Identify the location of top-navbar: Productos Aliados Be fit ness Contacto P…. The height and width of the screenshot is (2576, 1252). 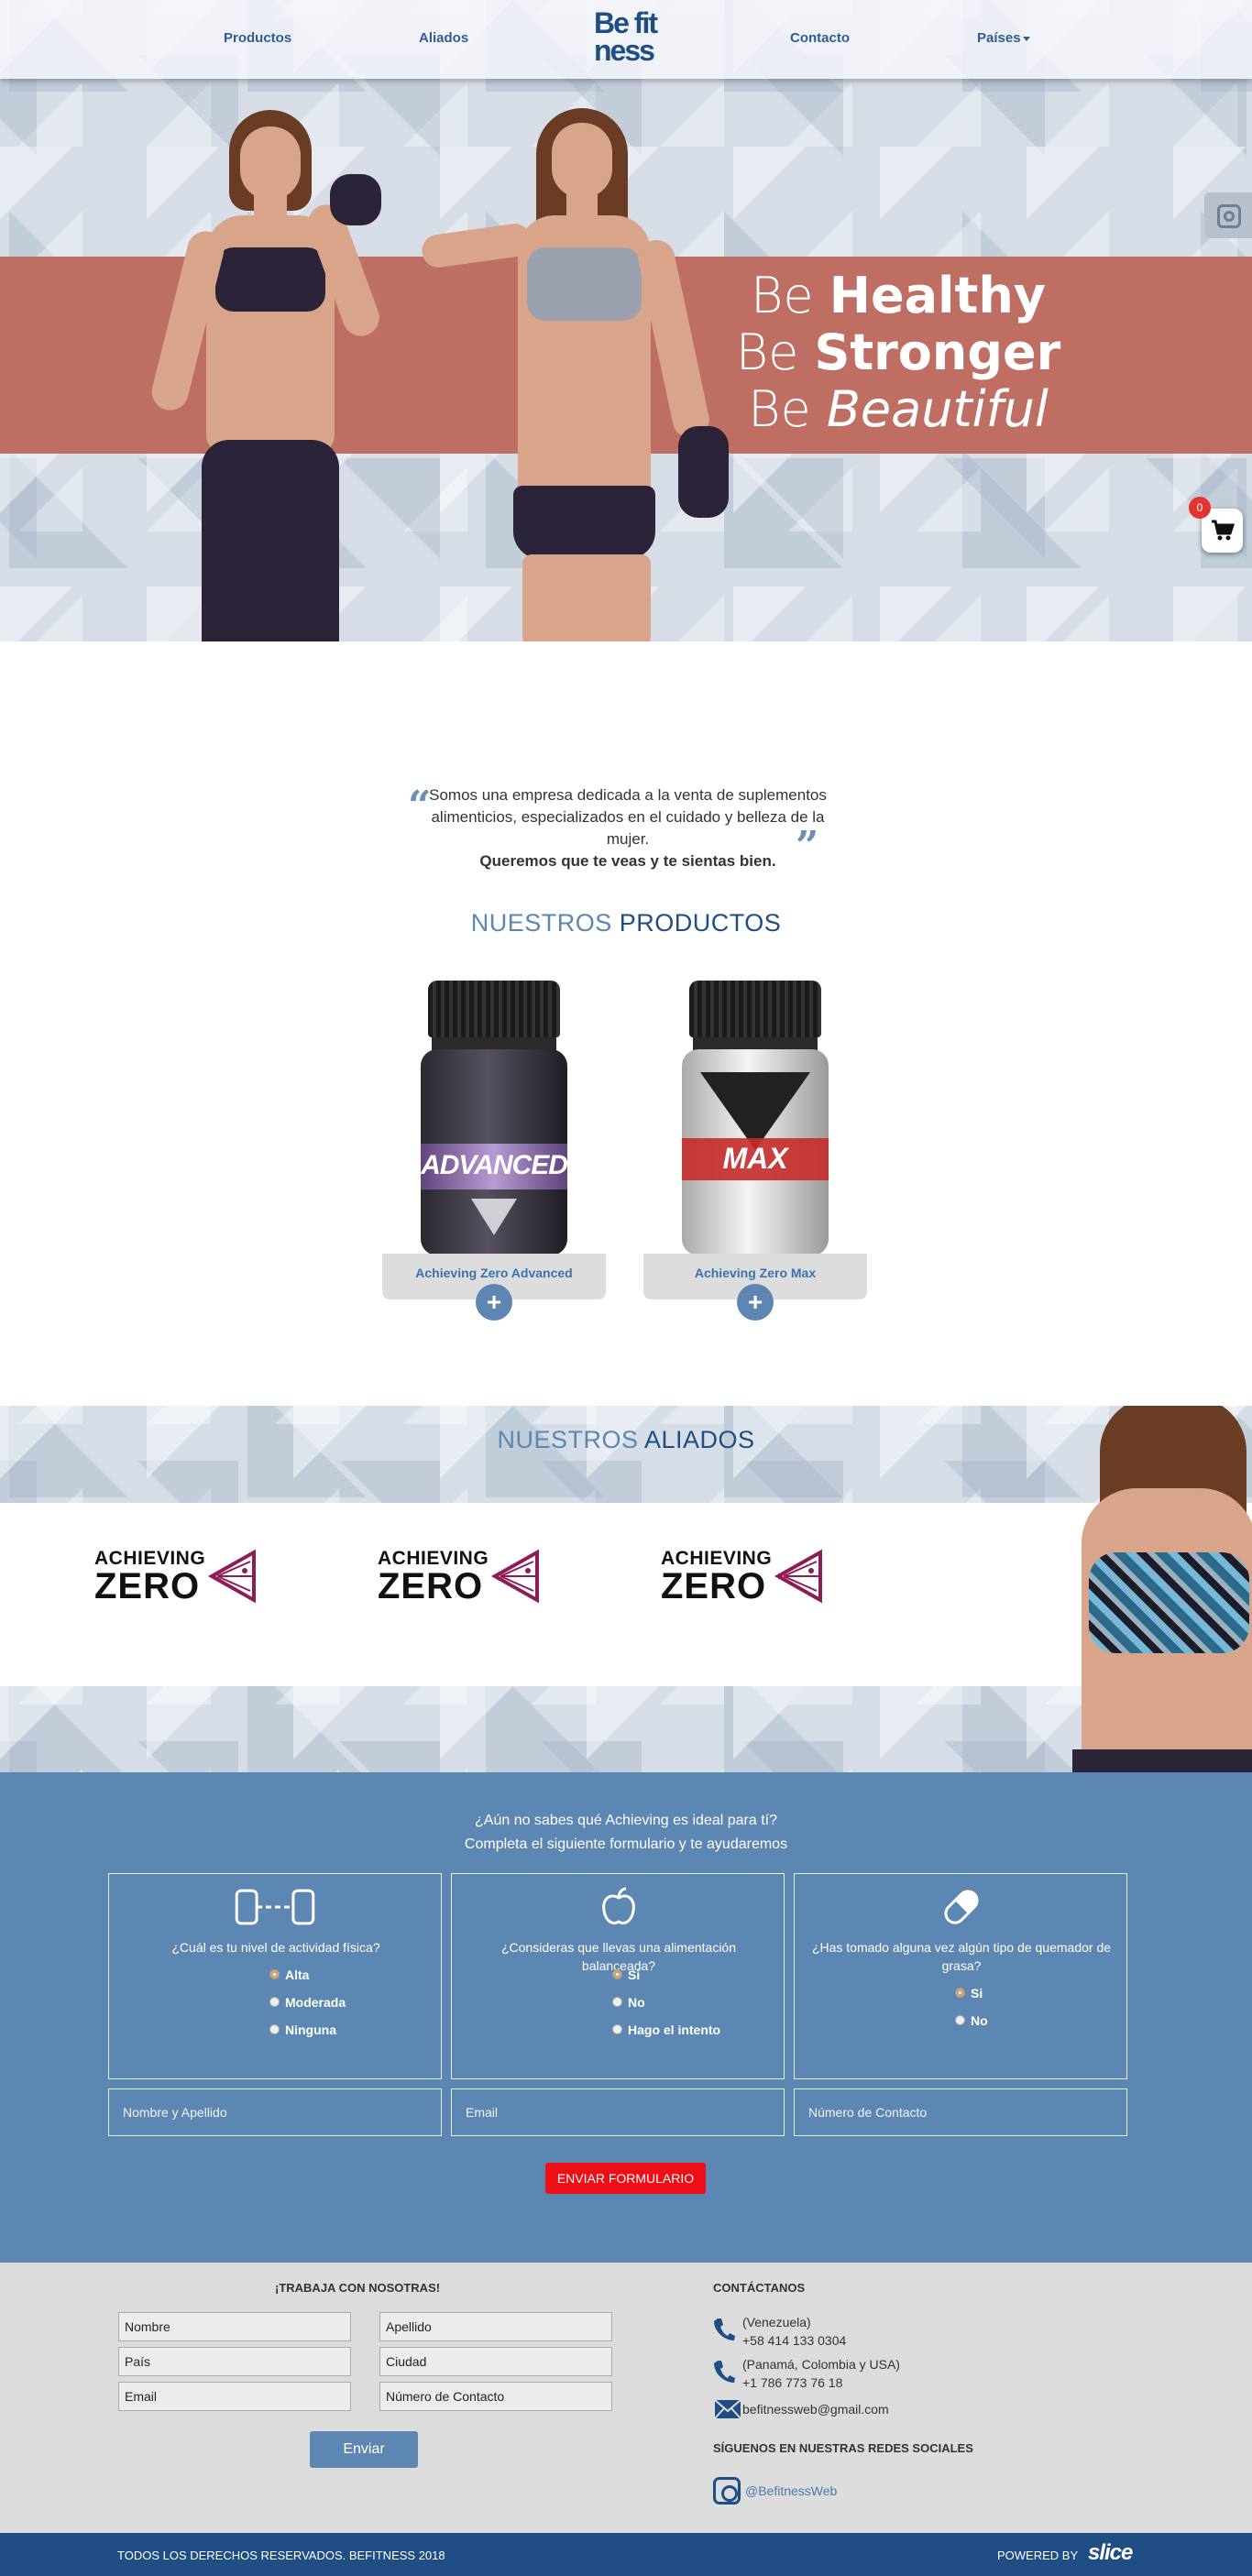
(626, 39).